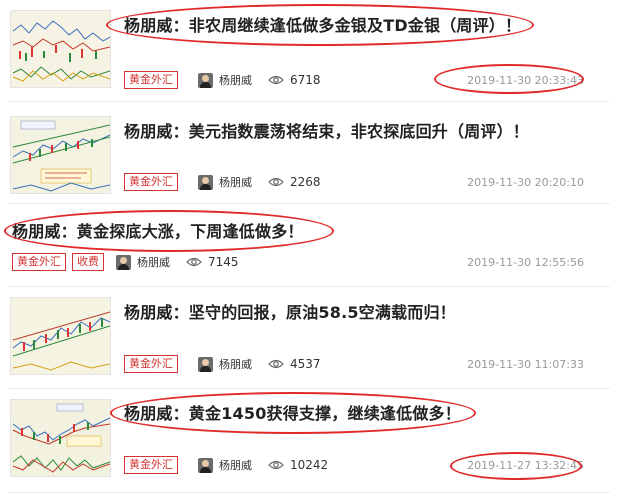 This screenshot has width=624, height=500. I want to click on publish-time: 2019-11-30 20:20:10, so click(525, 182).